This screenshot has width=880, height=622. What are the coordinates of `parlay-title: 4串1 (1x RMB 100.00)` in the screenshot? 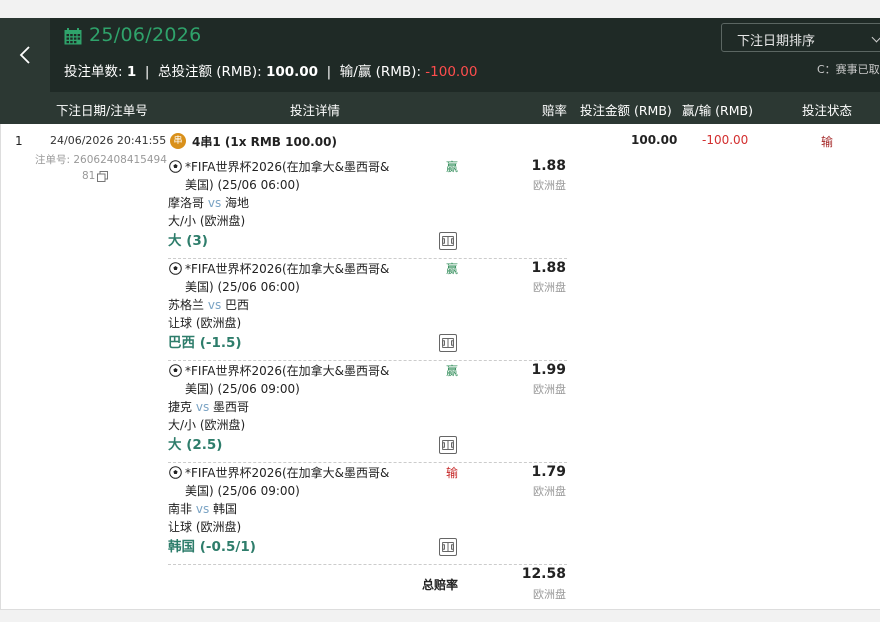 It's located at (264, 142).